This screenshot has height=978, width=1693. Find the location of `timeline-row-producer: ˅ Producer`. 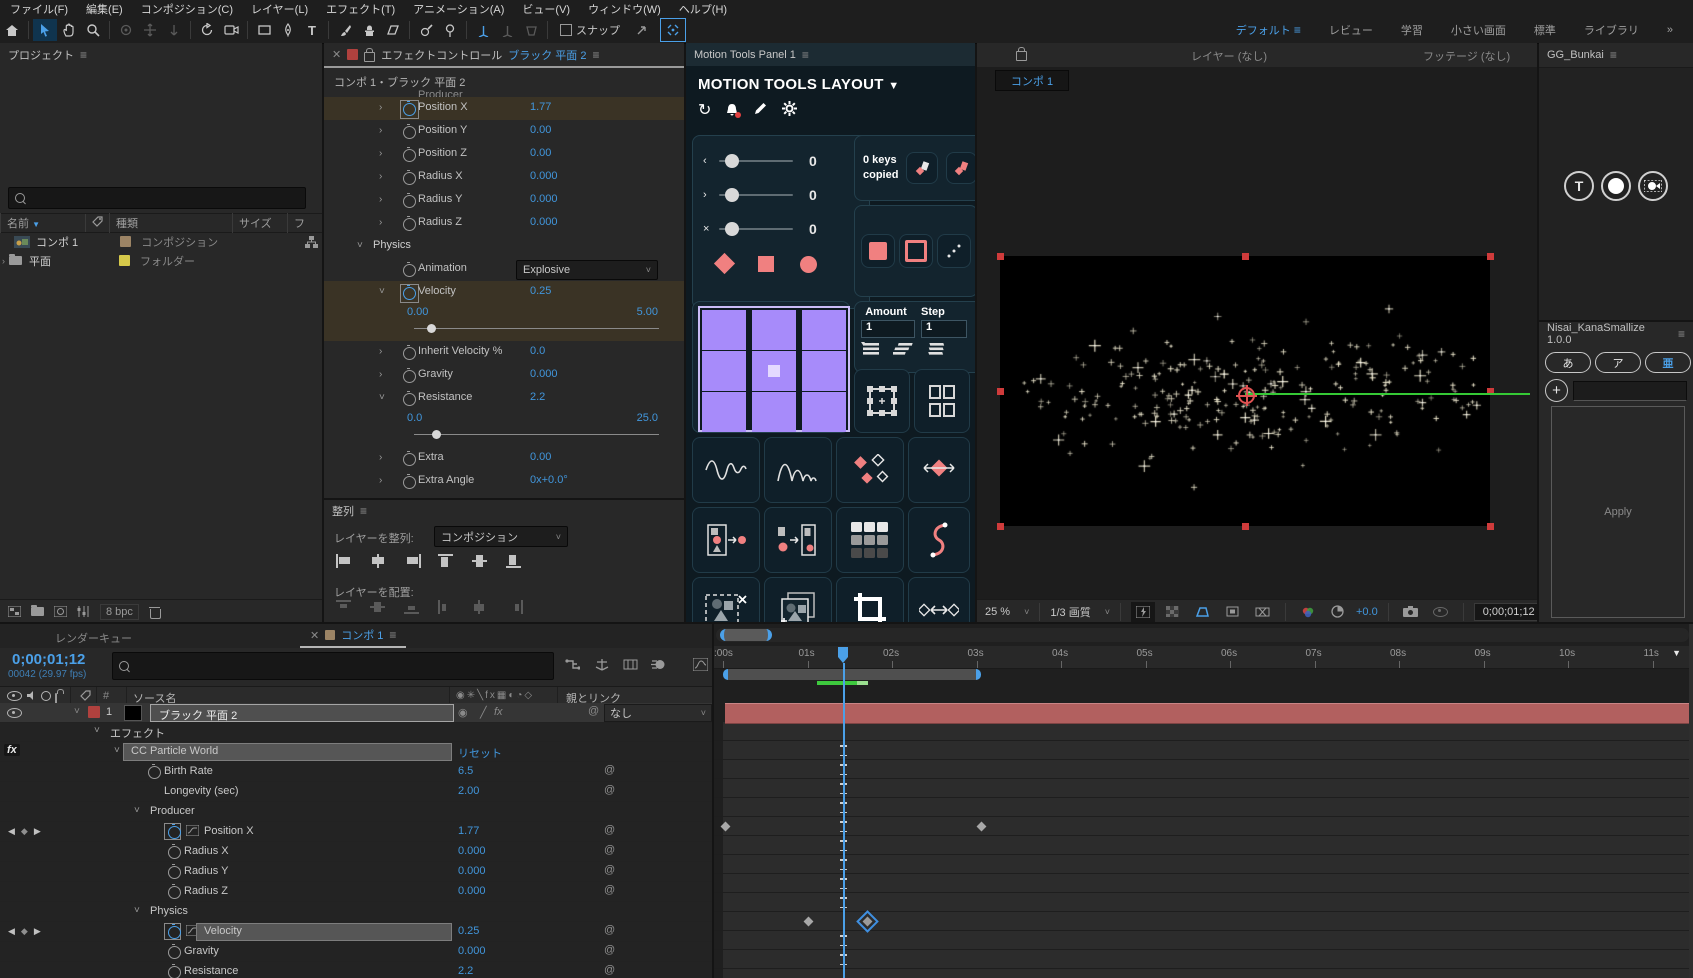

timeline-row-producer: ˅ Producer is located at coordinates (356, 812).